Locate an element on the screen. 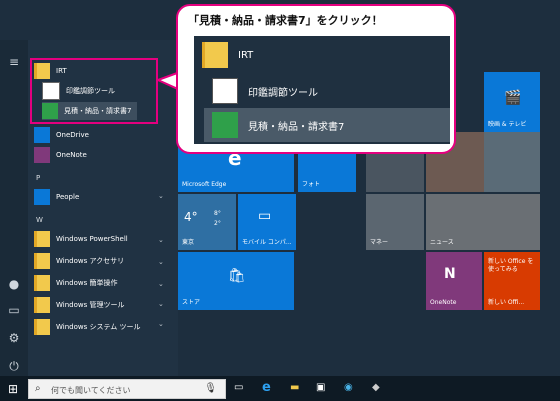 This screenshot has width=560, height=401. tile-store: 🛍 ストア is located at coordinates (236, 281).